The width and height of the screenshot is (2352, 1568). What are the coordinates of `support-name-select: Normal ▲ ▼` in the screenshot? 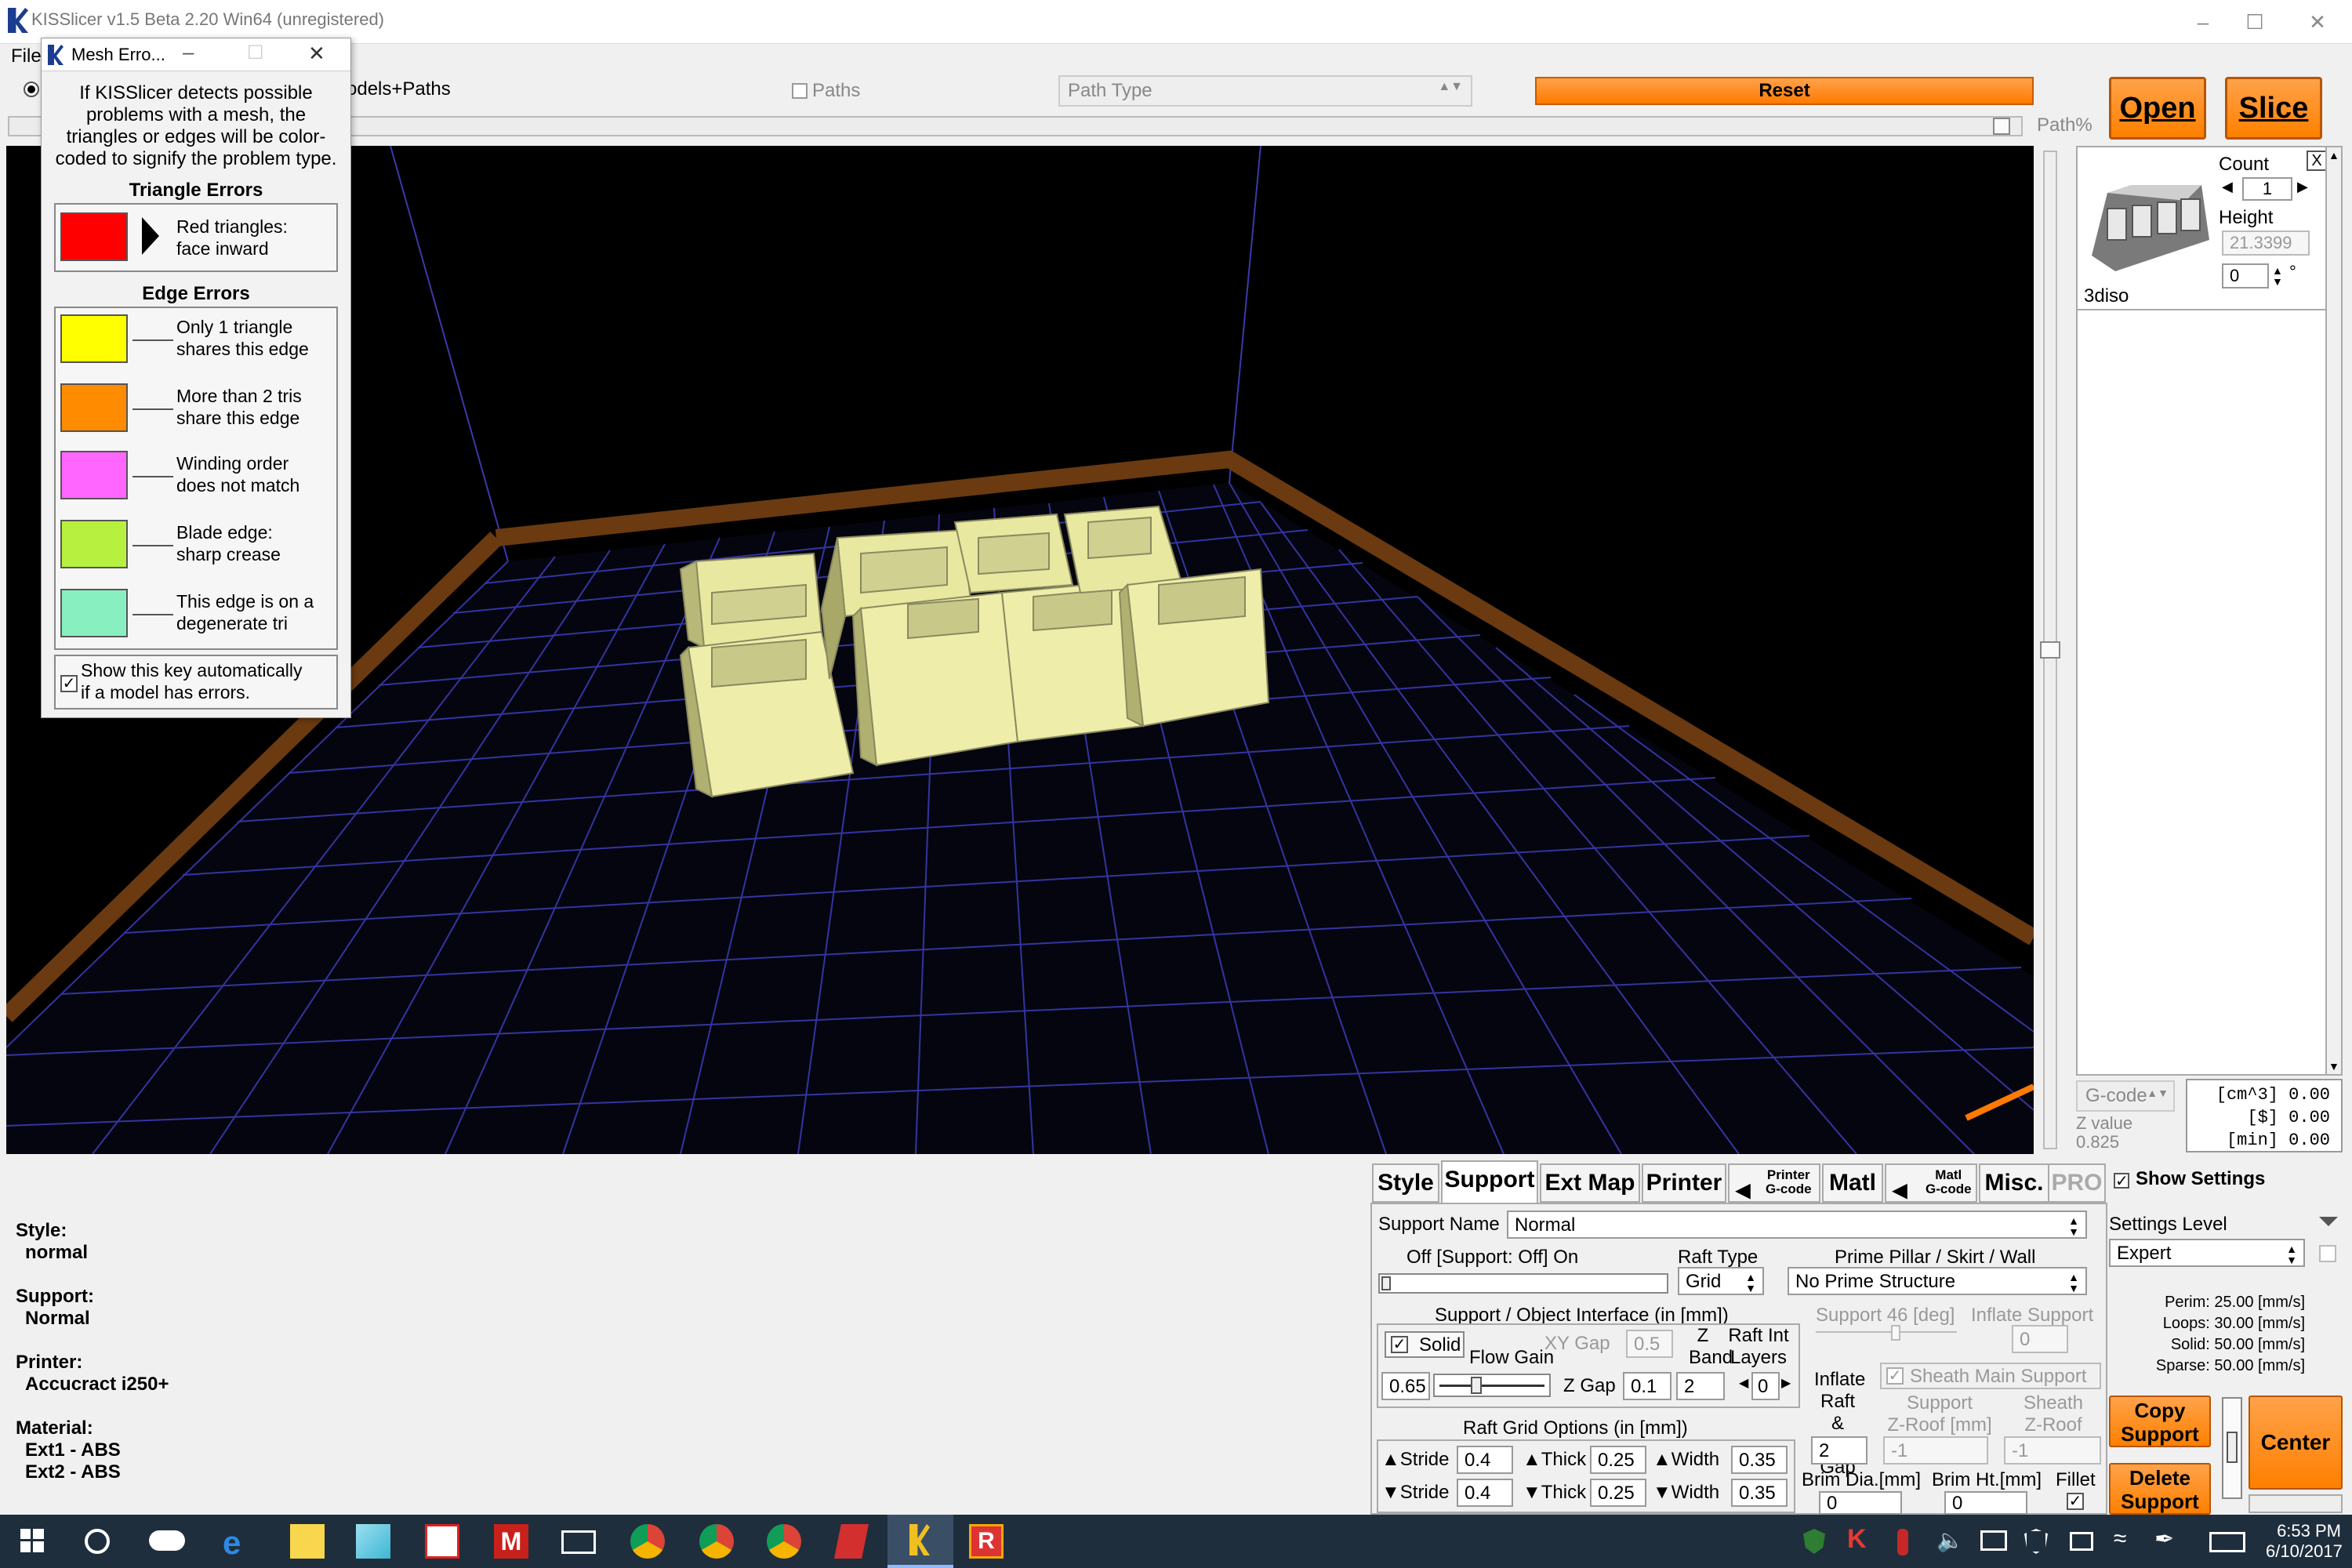 It's located at (1797, 1224).